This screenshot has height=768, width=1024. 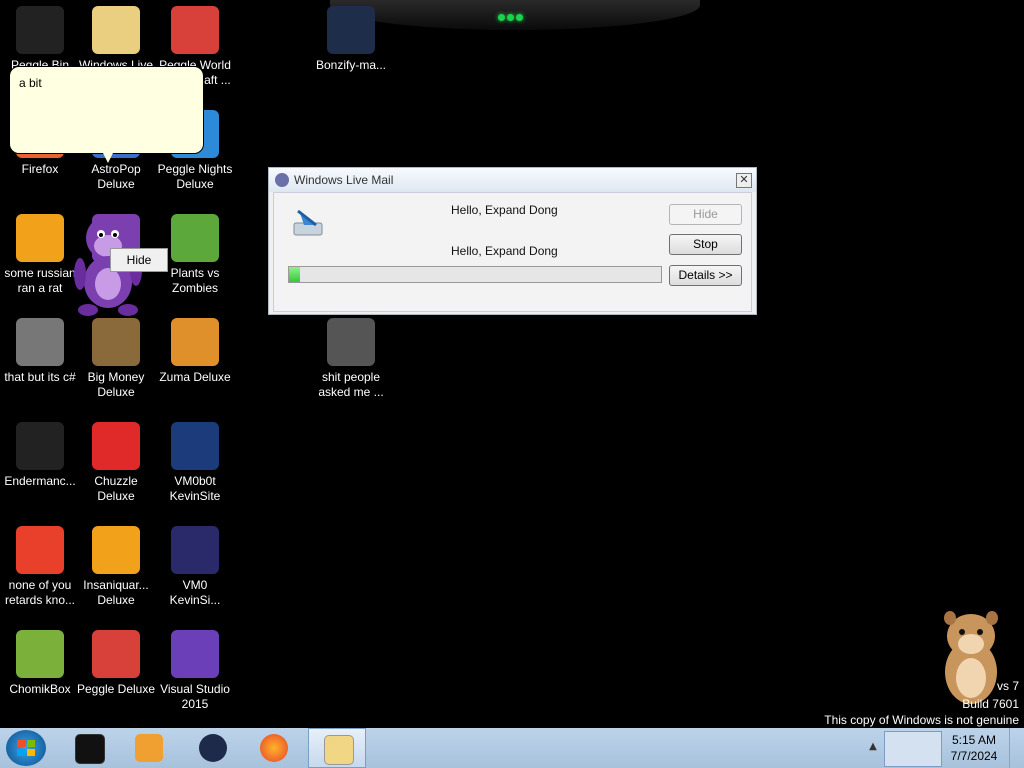 What do you see at coordinates (195, 696) in the screenshot?
I see `desktop-icon-label: Visual Studio 2015` at bounding box center [195, 696].